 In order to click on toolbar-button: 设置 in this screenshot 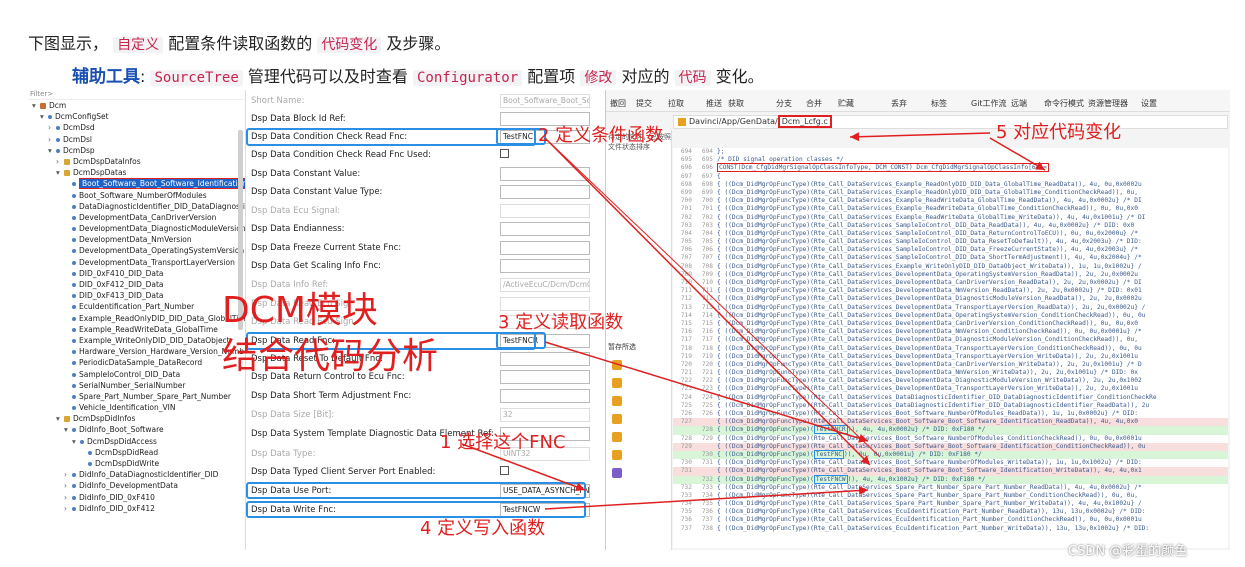, I will do `click(1149, 103)`.